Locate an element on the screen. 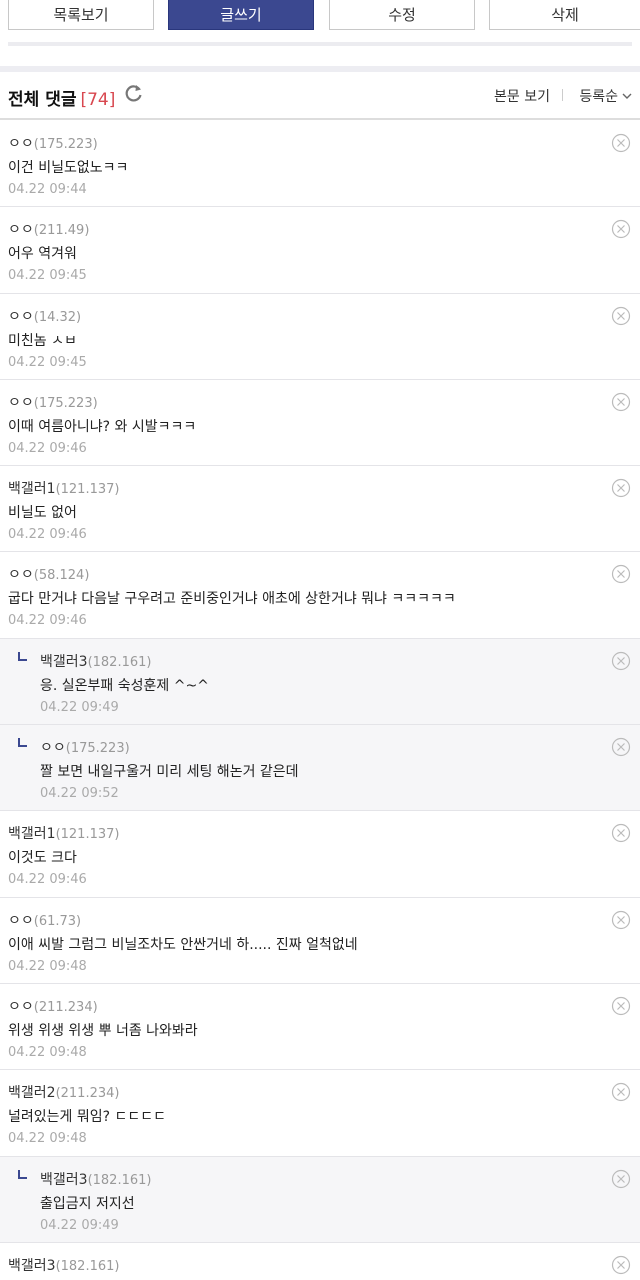 This screenshot has width=640, height=1280. comment-item: 백갤러1(121.137) 비닐도 없어 04.22 09:46 is located at coordinates (320, 509).